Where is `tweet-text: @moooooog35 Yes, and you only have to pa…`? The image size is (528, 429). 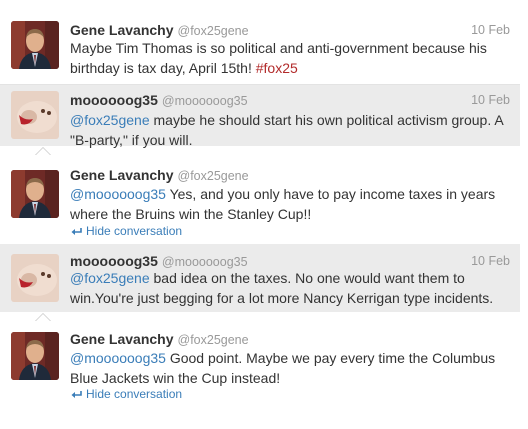 tweet-text: @moooooog35 Yes, and you only have to pa… is located at coordinates (289, 204).